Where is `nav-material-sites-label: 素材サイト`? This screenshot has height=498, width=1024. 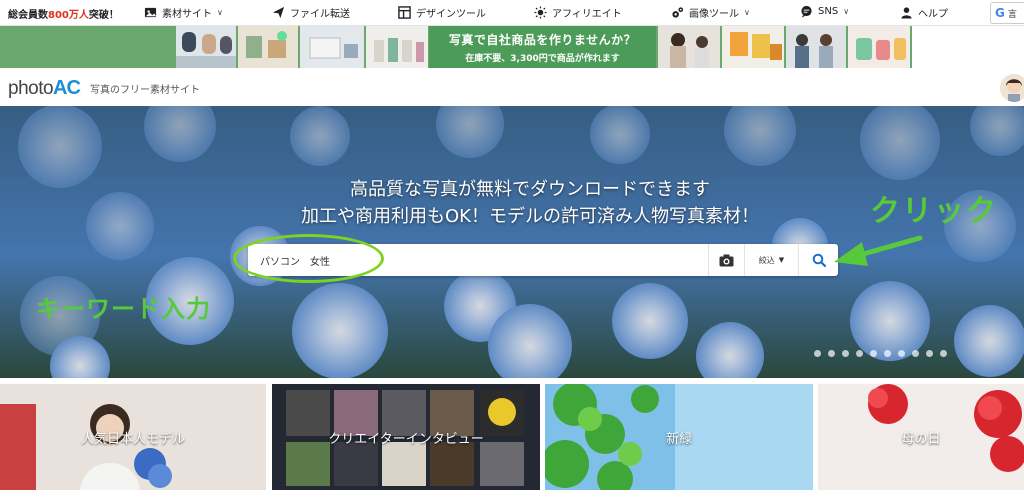
nav-material-sites-label: 素材サイト is located at coordinates (187, 14).